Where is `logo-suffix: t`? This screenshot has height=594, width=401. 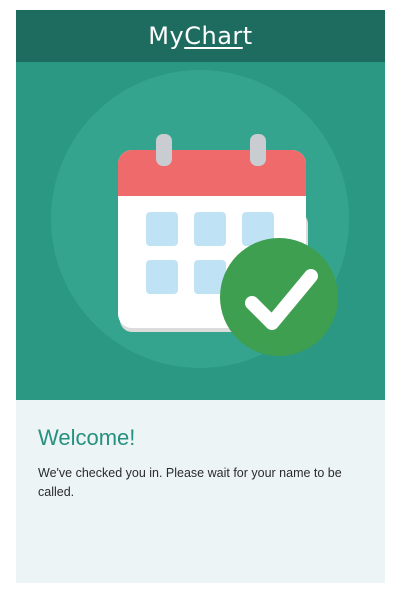 logo-suffix: t is located at coordinates (247, 36).